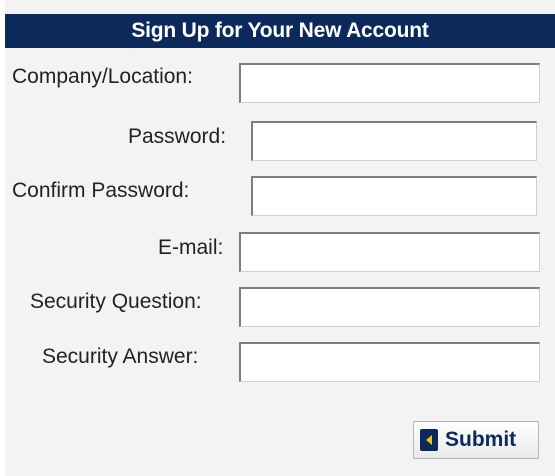 The width and height of the screenshot is (555, 476). What do you see at coordinates (394, 196) in the screenshot?
I see `confirm-password-input` at bounding box center [394, 196].